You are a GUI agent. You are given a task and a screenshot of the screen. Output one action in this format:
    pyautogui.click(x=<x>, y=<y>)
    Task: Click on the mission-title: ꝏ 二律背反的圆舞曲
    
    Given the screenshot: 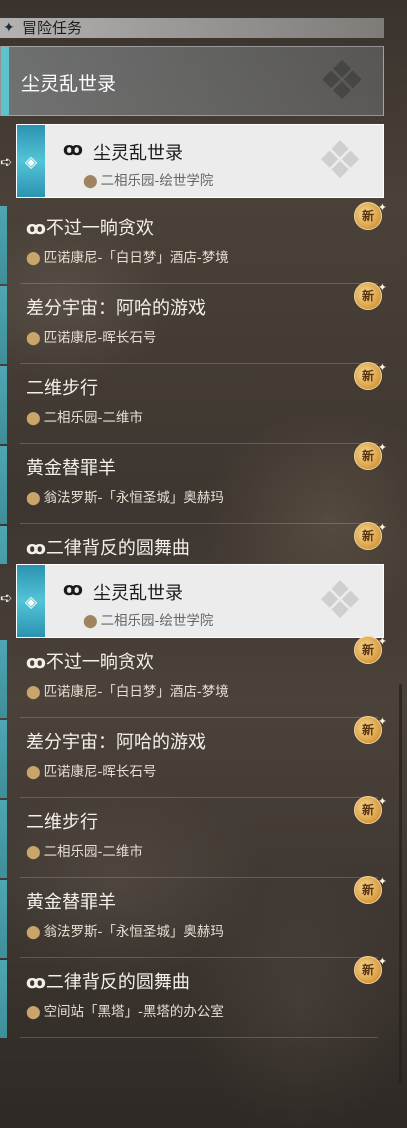 What is the action you would take?
    pyautogui.click(x=108, y=981)
    